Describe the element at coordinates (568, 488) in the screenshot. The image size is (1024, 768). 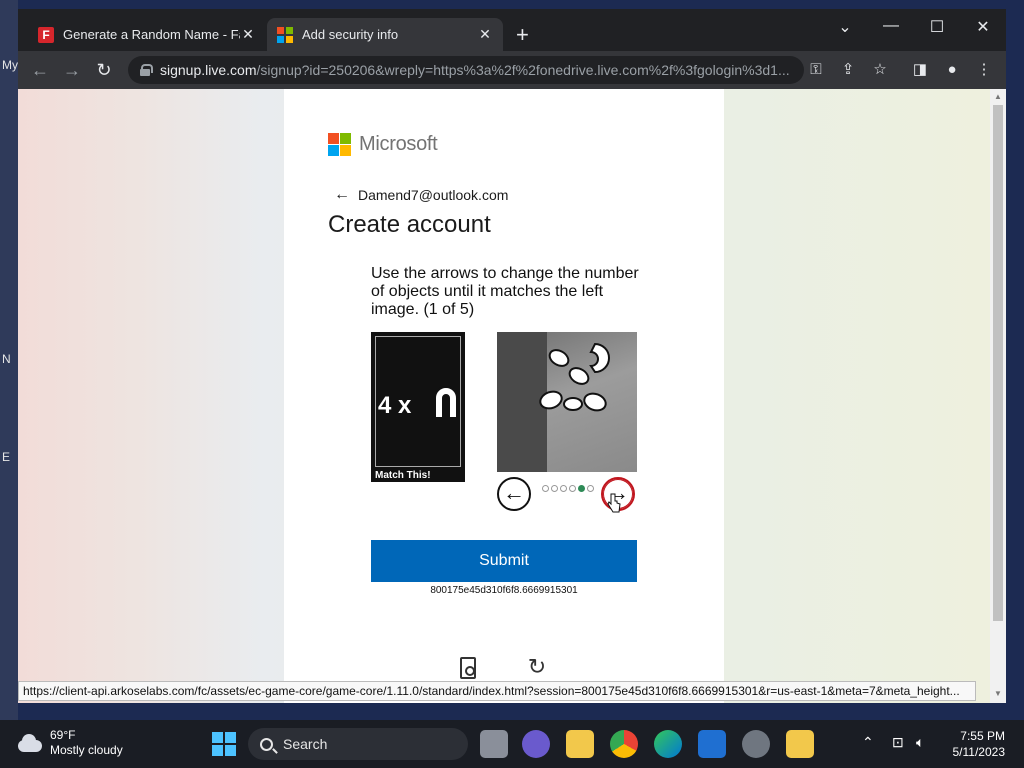
I see `captcha-progress-dots` at that location.